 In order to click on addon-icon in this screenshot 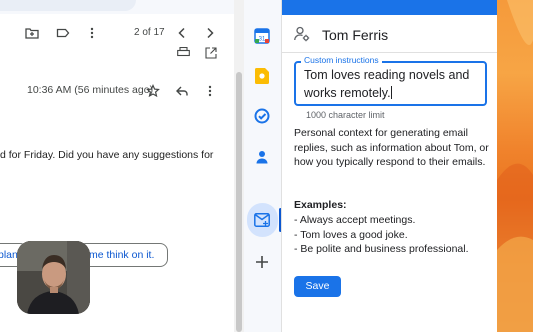, I will do `click(262, 220)`.